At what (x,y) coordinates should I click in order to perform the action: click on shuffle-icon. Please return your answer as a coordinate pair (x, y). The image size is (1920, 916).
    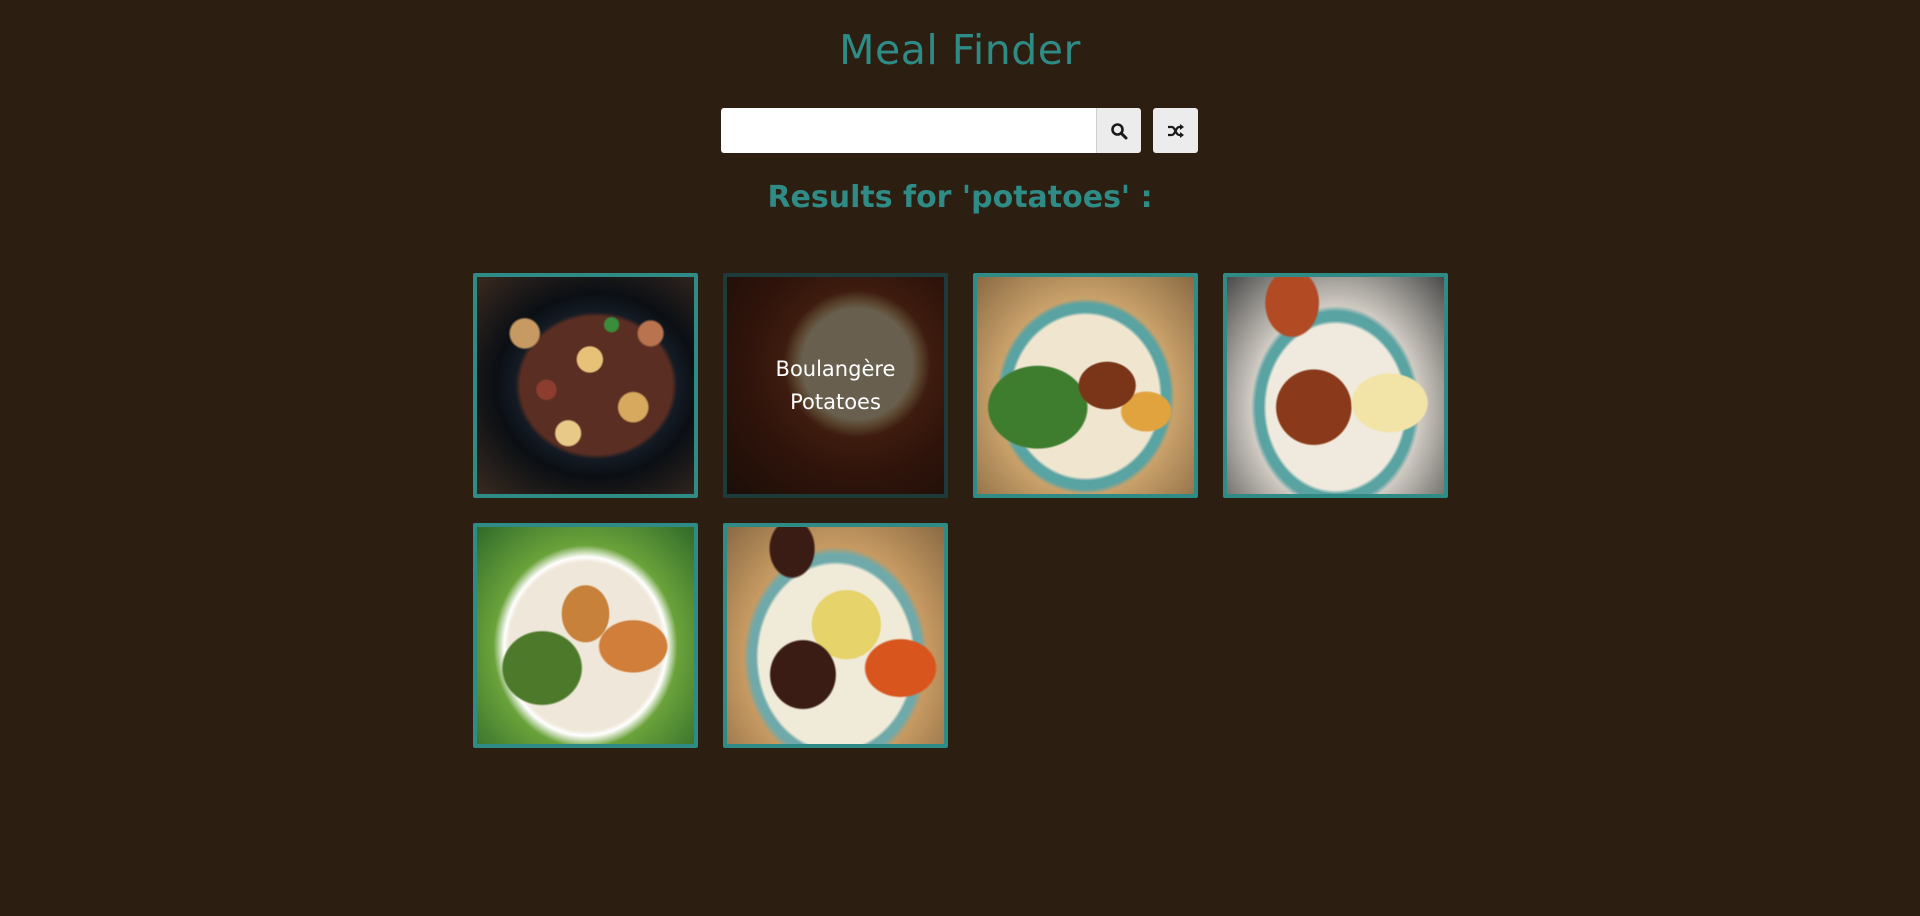
    Looking at the image, I should click on (1175, 130).